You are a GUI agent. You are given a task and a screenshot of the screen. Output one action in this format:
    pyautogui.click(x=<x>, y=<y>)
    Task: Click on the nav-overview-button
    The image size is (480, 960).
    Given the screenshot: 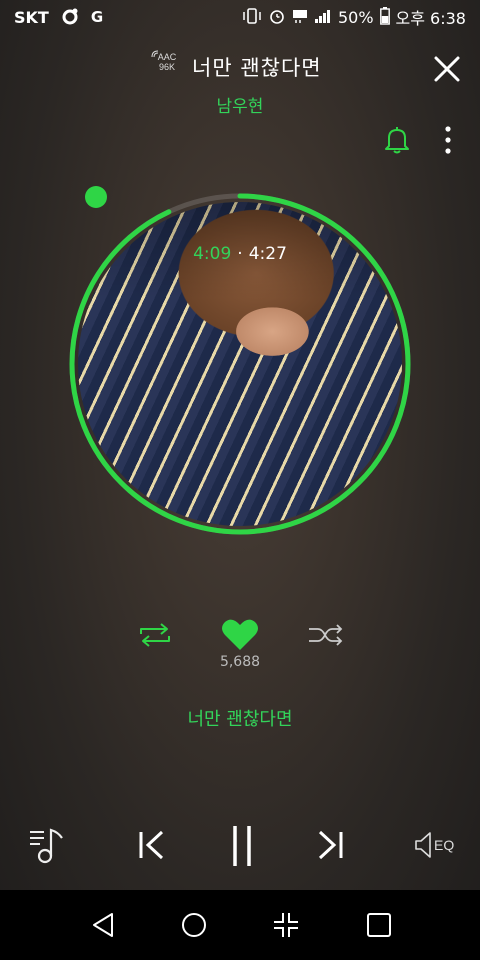 What is the action you would take?
    pyautogui.click(x=379, y=925)
    